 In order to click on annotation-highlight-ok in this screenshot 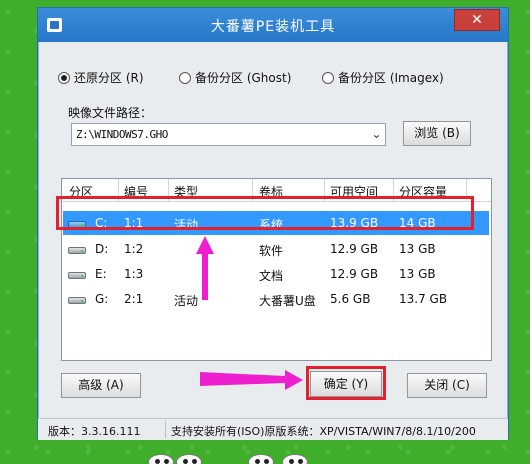, I will do `click(346, 383)`.